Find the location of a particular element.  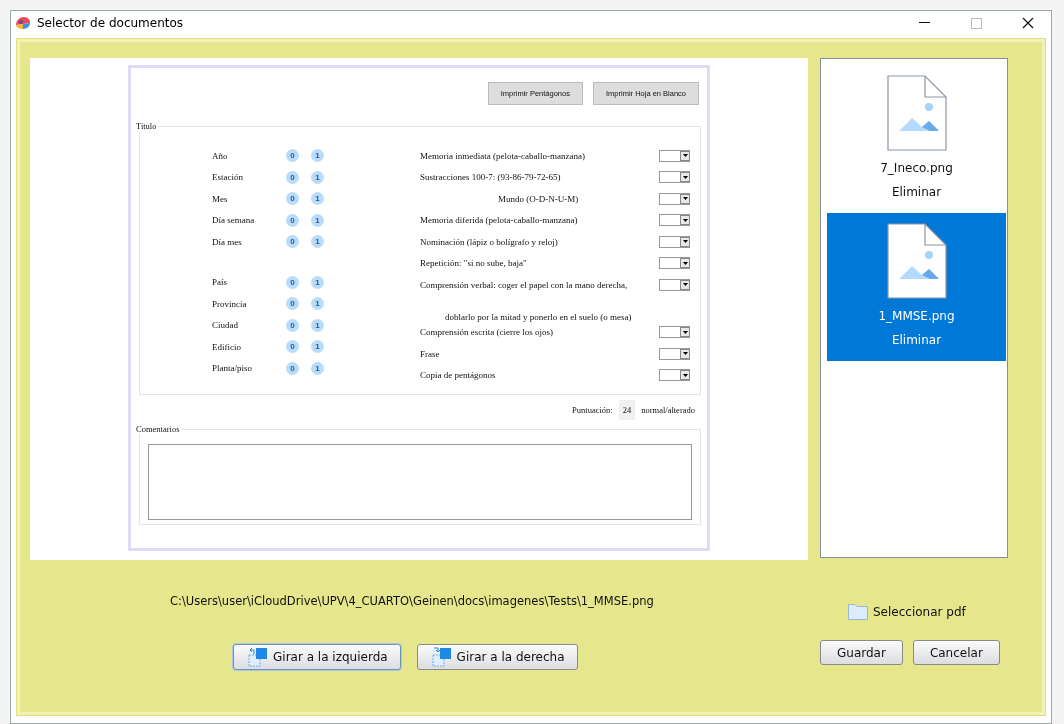

file-item: 7_Ineco.png Eliminar is located at coordinates (916, 139).